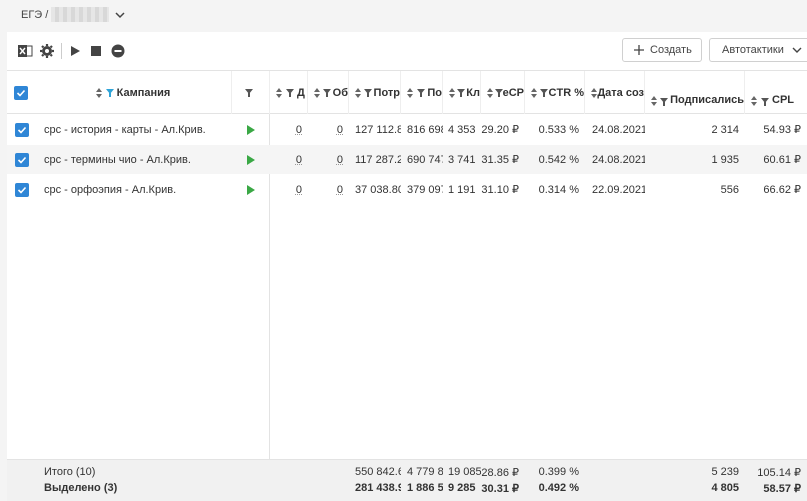  What do you see at coordinates (500, 488) in the screenshot?
I see `selected-ecpc: 30.31 ₽` at bounding box center [500, 488].